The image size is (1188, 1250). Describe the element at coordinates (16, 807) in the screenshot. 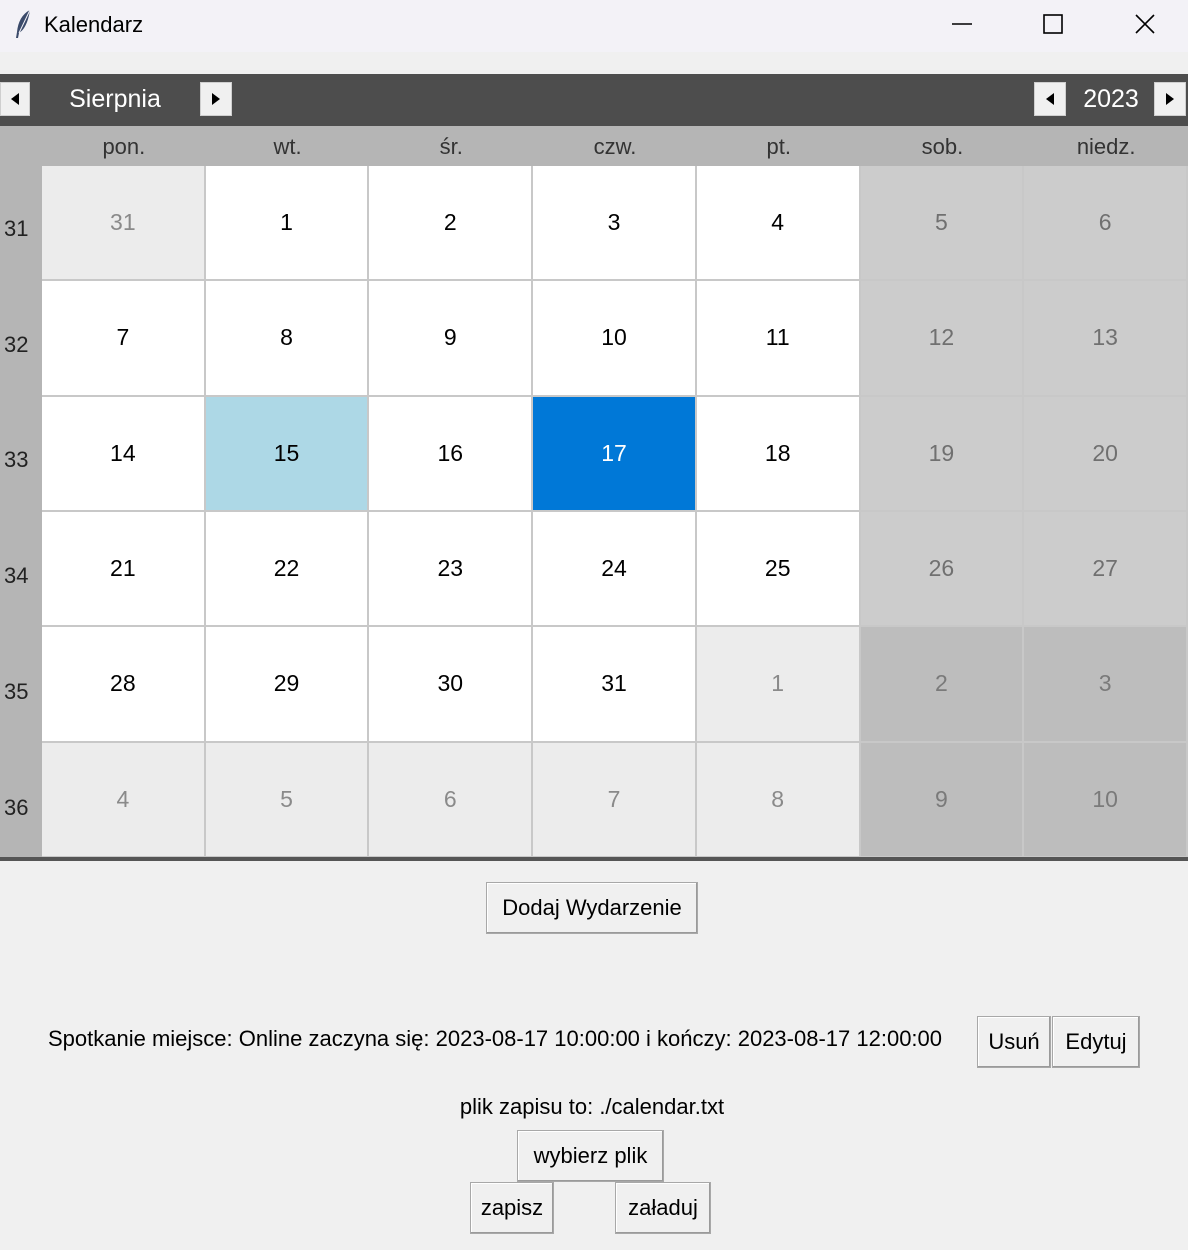

I see `week-number: 36` at that location.